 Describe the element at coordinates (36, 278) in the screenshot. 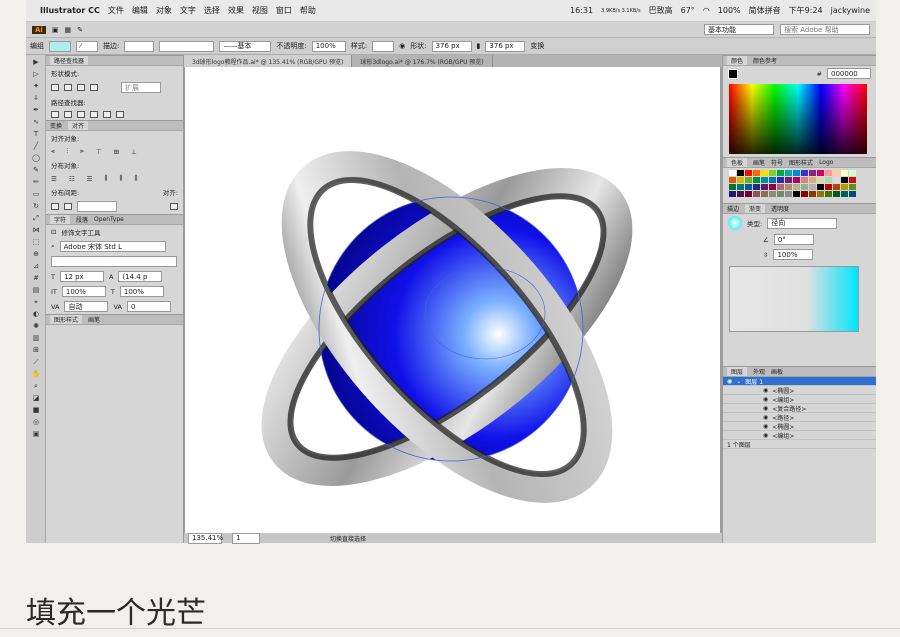

I see `mesh-icon: #` at that location.